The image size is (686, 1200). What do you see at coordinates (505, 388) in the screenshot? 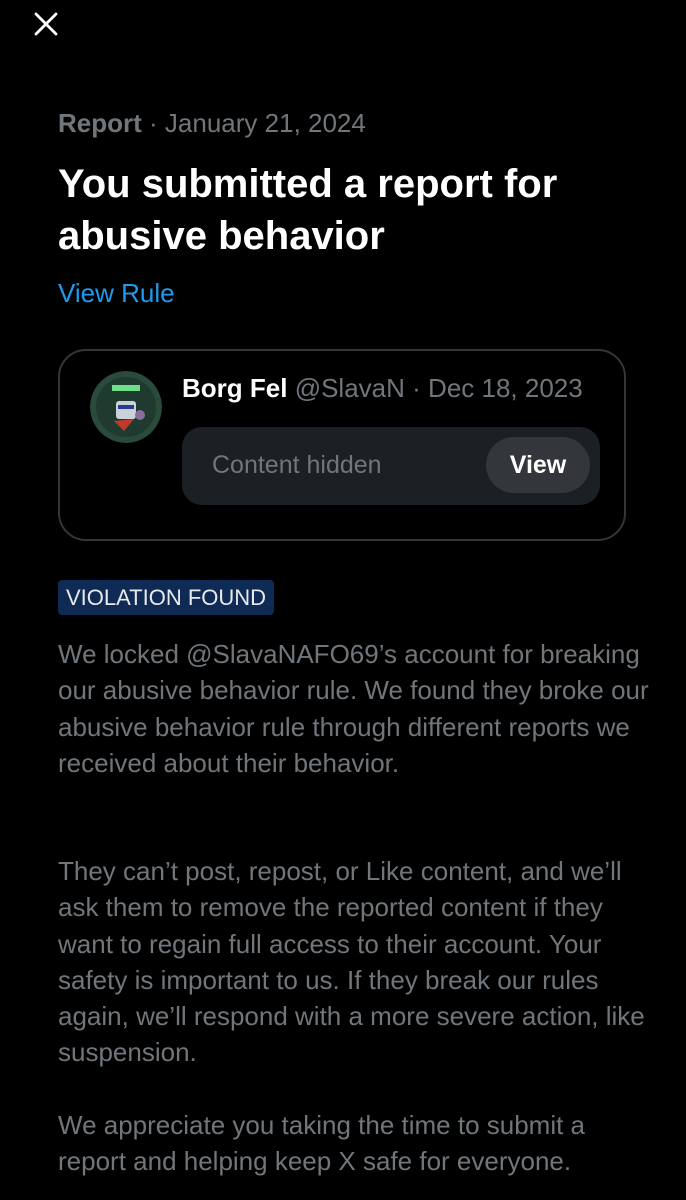
I see `post-date: Dec 18, 2023` at bounding box center [505, 388].